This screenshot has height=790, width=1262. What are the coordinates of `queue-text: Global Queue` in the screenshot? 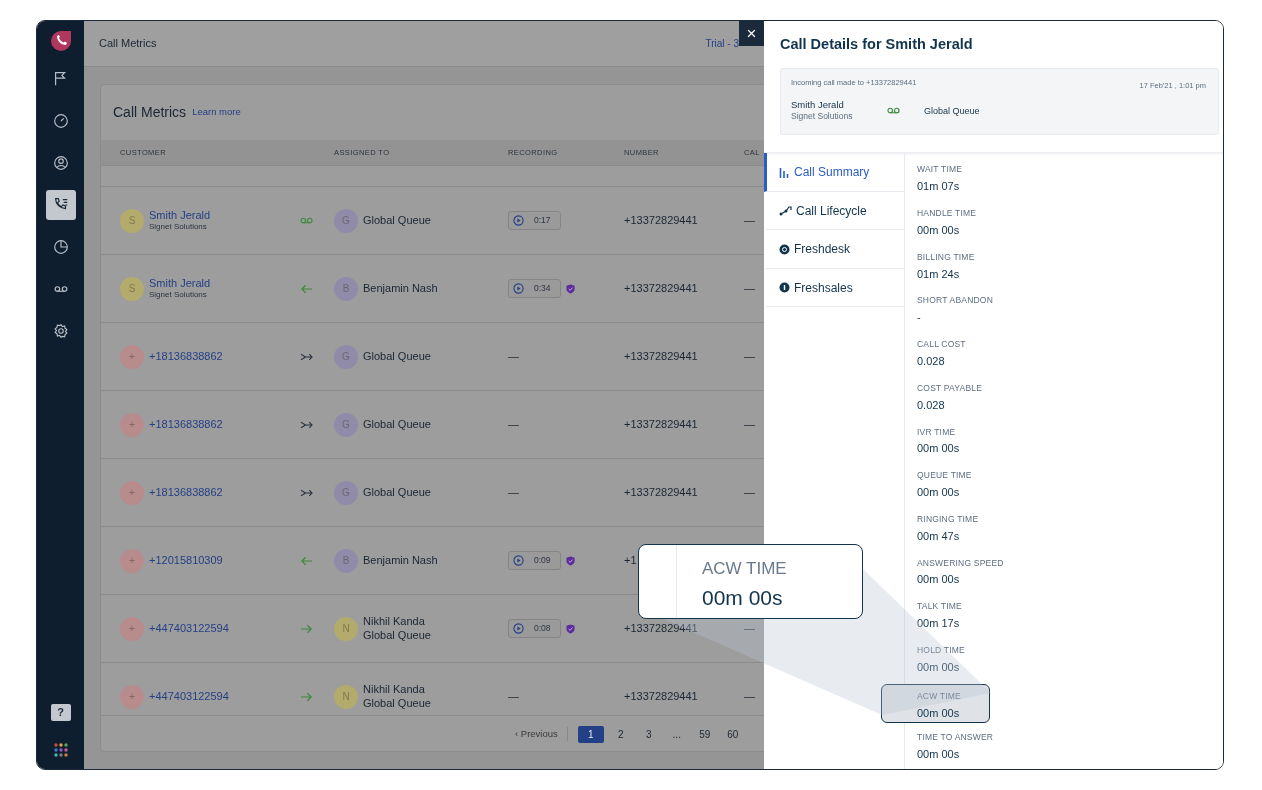 It's located at (952, 111).